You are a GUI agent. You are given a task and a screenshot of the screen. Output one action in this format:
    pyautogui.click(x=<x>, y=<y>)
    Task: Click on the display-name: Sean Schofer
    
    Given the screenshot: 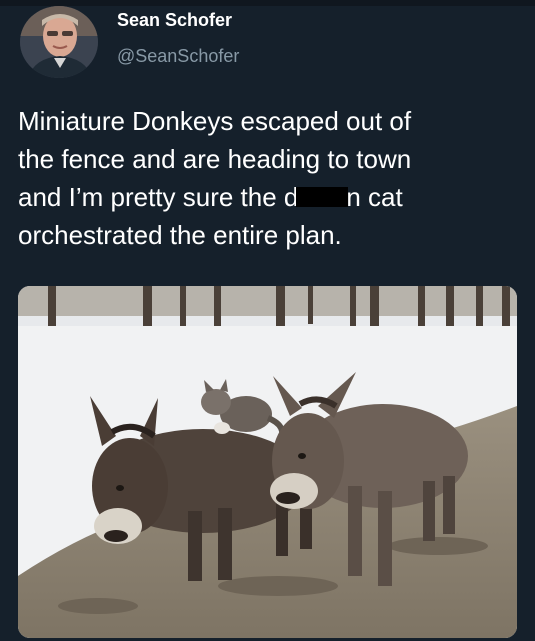 What is the action you would take?
    pyautogui.click(x=174, y=20)
    